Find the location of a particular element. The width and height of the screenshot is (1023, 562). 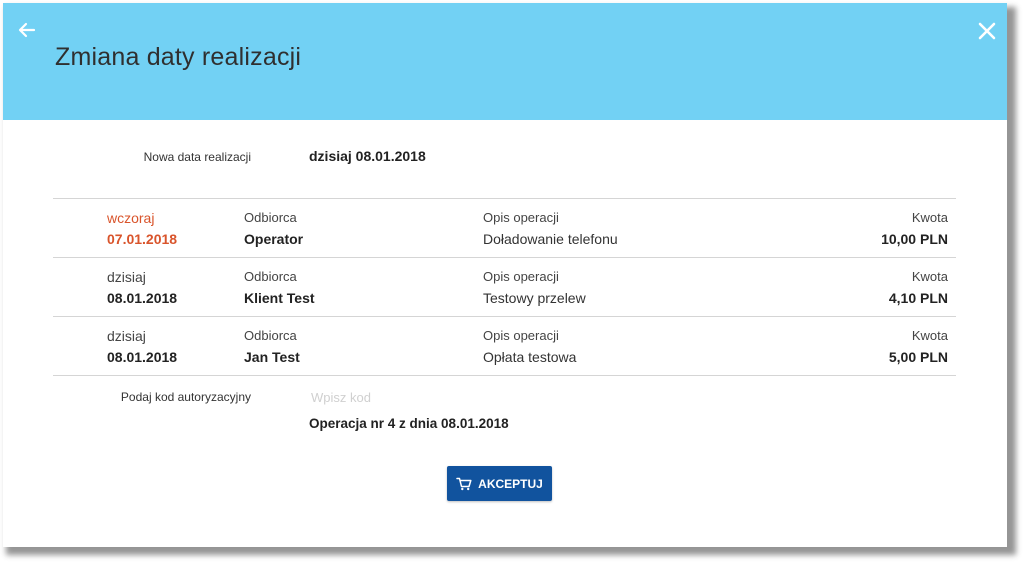

amount-value: 5,00 PLN is located at coordinates (918, 357).